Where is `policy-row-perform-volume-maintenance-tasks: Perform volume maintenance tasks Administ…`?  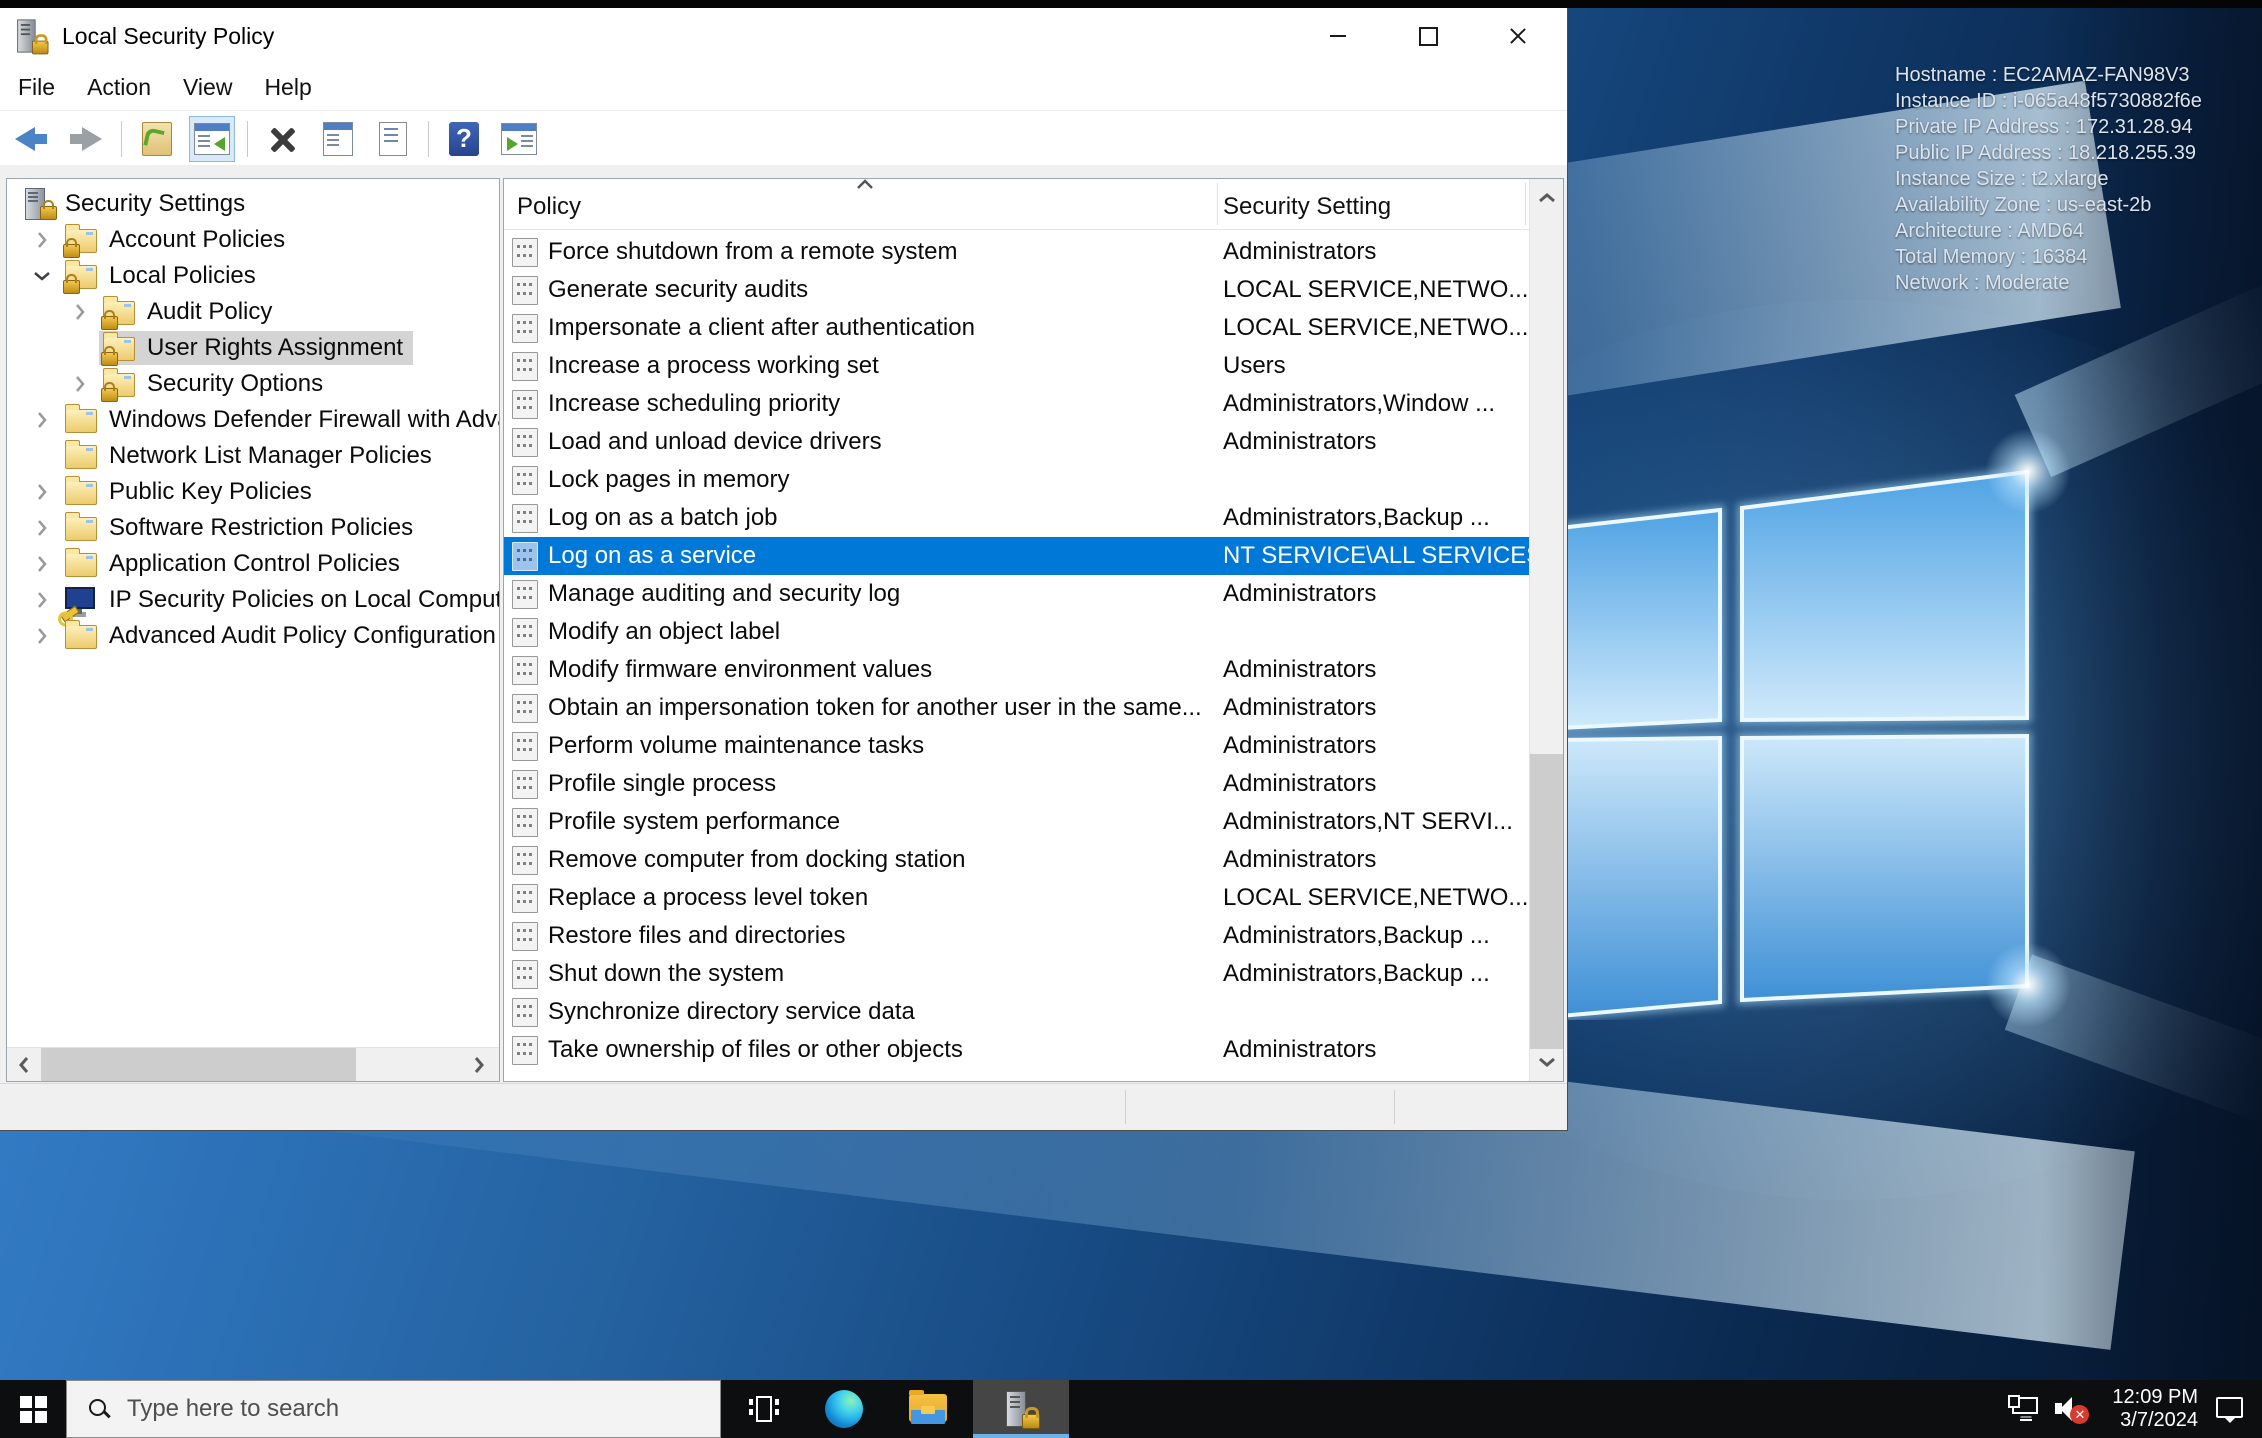 policy-row-perform-volume-maintenance-tasks: Perform volume maintenance tasks Administ… is located at coordinates (1017, 746).